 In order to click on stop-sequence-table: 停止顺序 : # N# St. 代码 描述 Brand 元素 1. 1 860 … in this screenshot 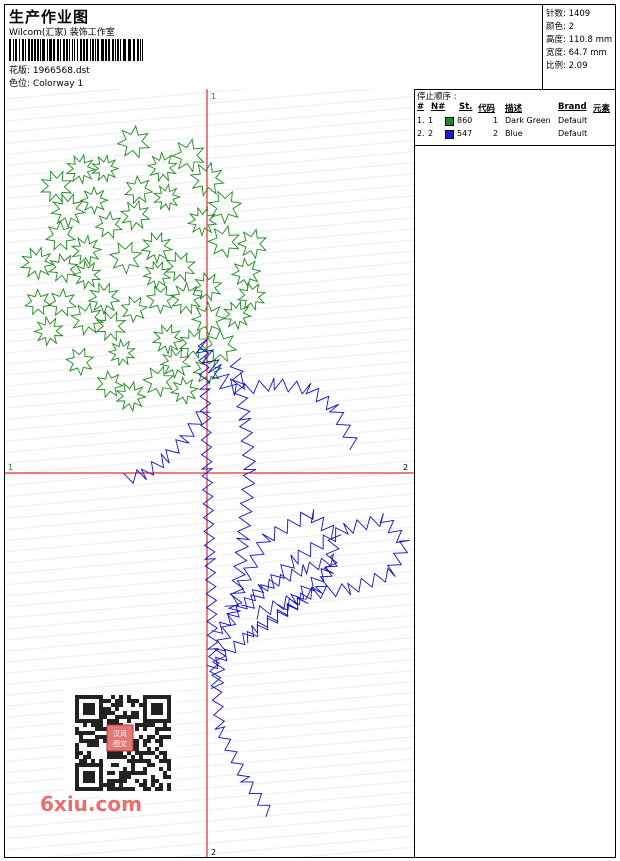, I will do `click(515, 117)`.